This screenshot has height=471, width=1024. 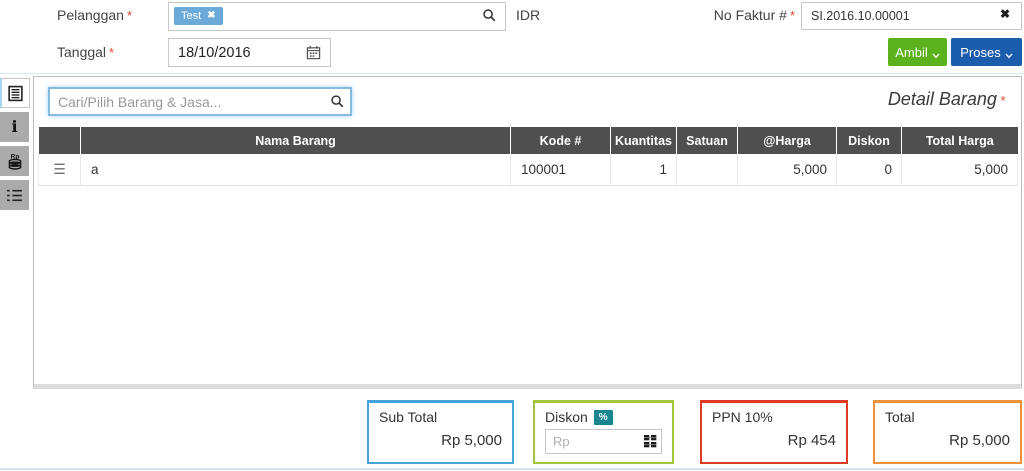 I want to click on no-faktur-label: No Faktur # *, so click(x=722, y=15).